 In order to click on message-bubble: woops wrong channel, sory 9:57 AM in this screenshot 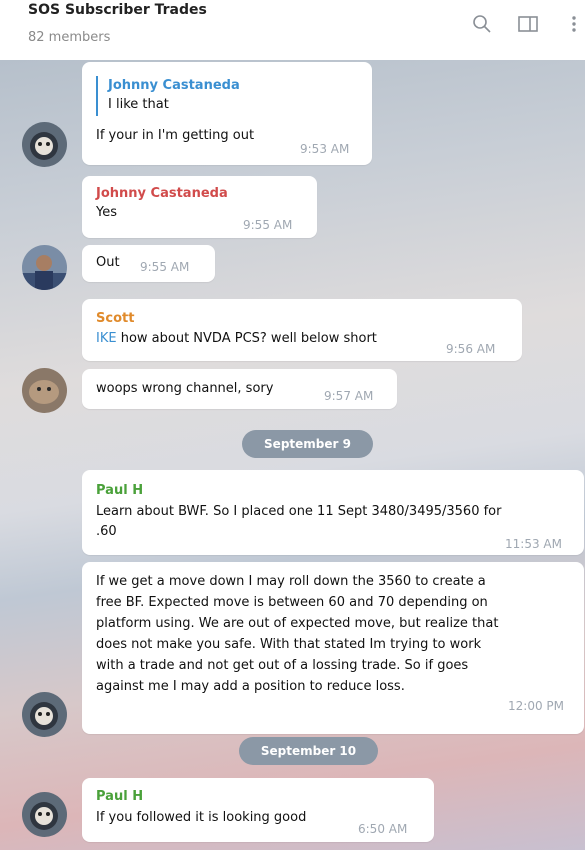, I will do `click(239, 389)`.